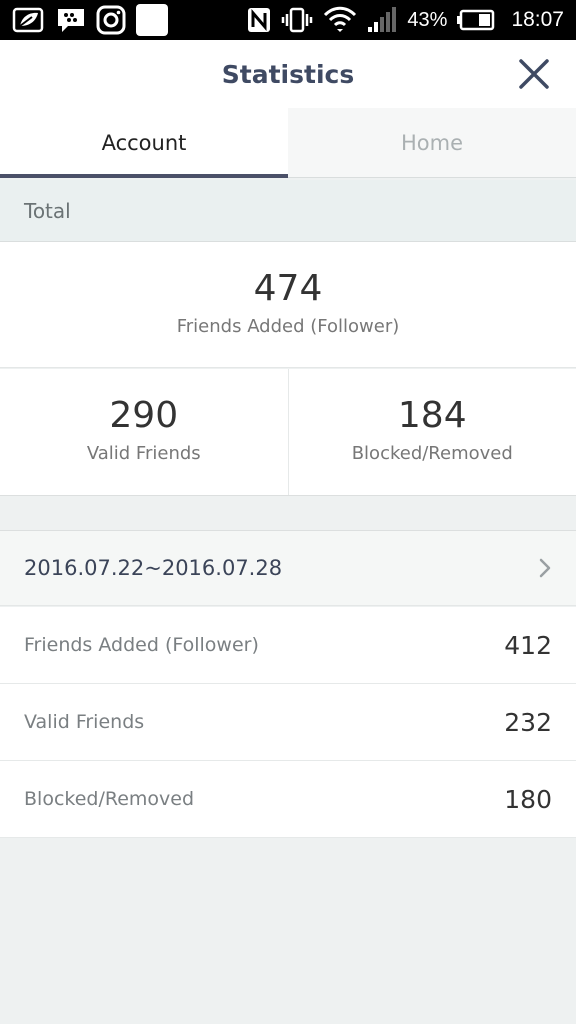 The image size is (576, 1024). Describe the element at coordinates (90, 20) in the screenshot. I see `status-bar-left` at that location.